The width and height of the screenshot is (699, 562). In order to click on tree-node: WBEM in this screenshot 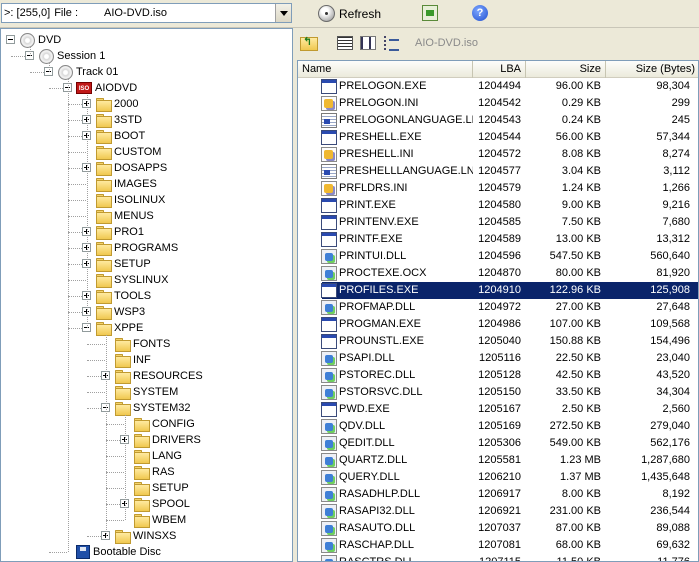, I will do `click(159, 520)`.